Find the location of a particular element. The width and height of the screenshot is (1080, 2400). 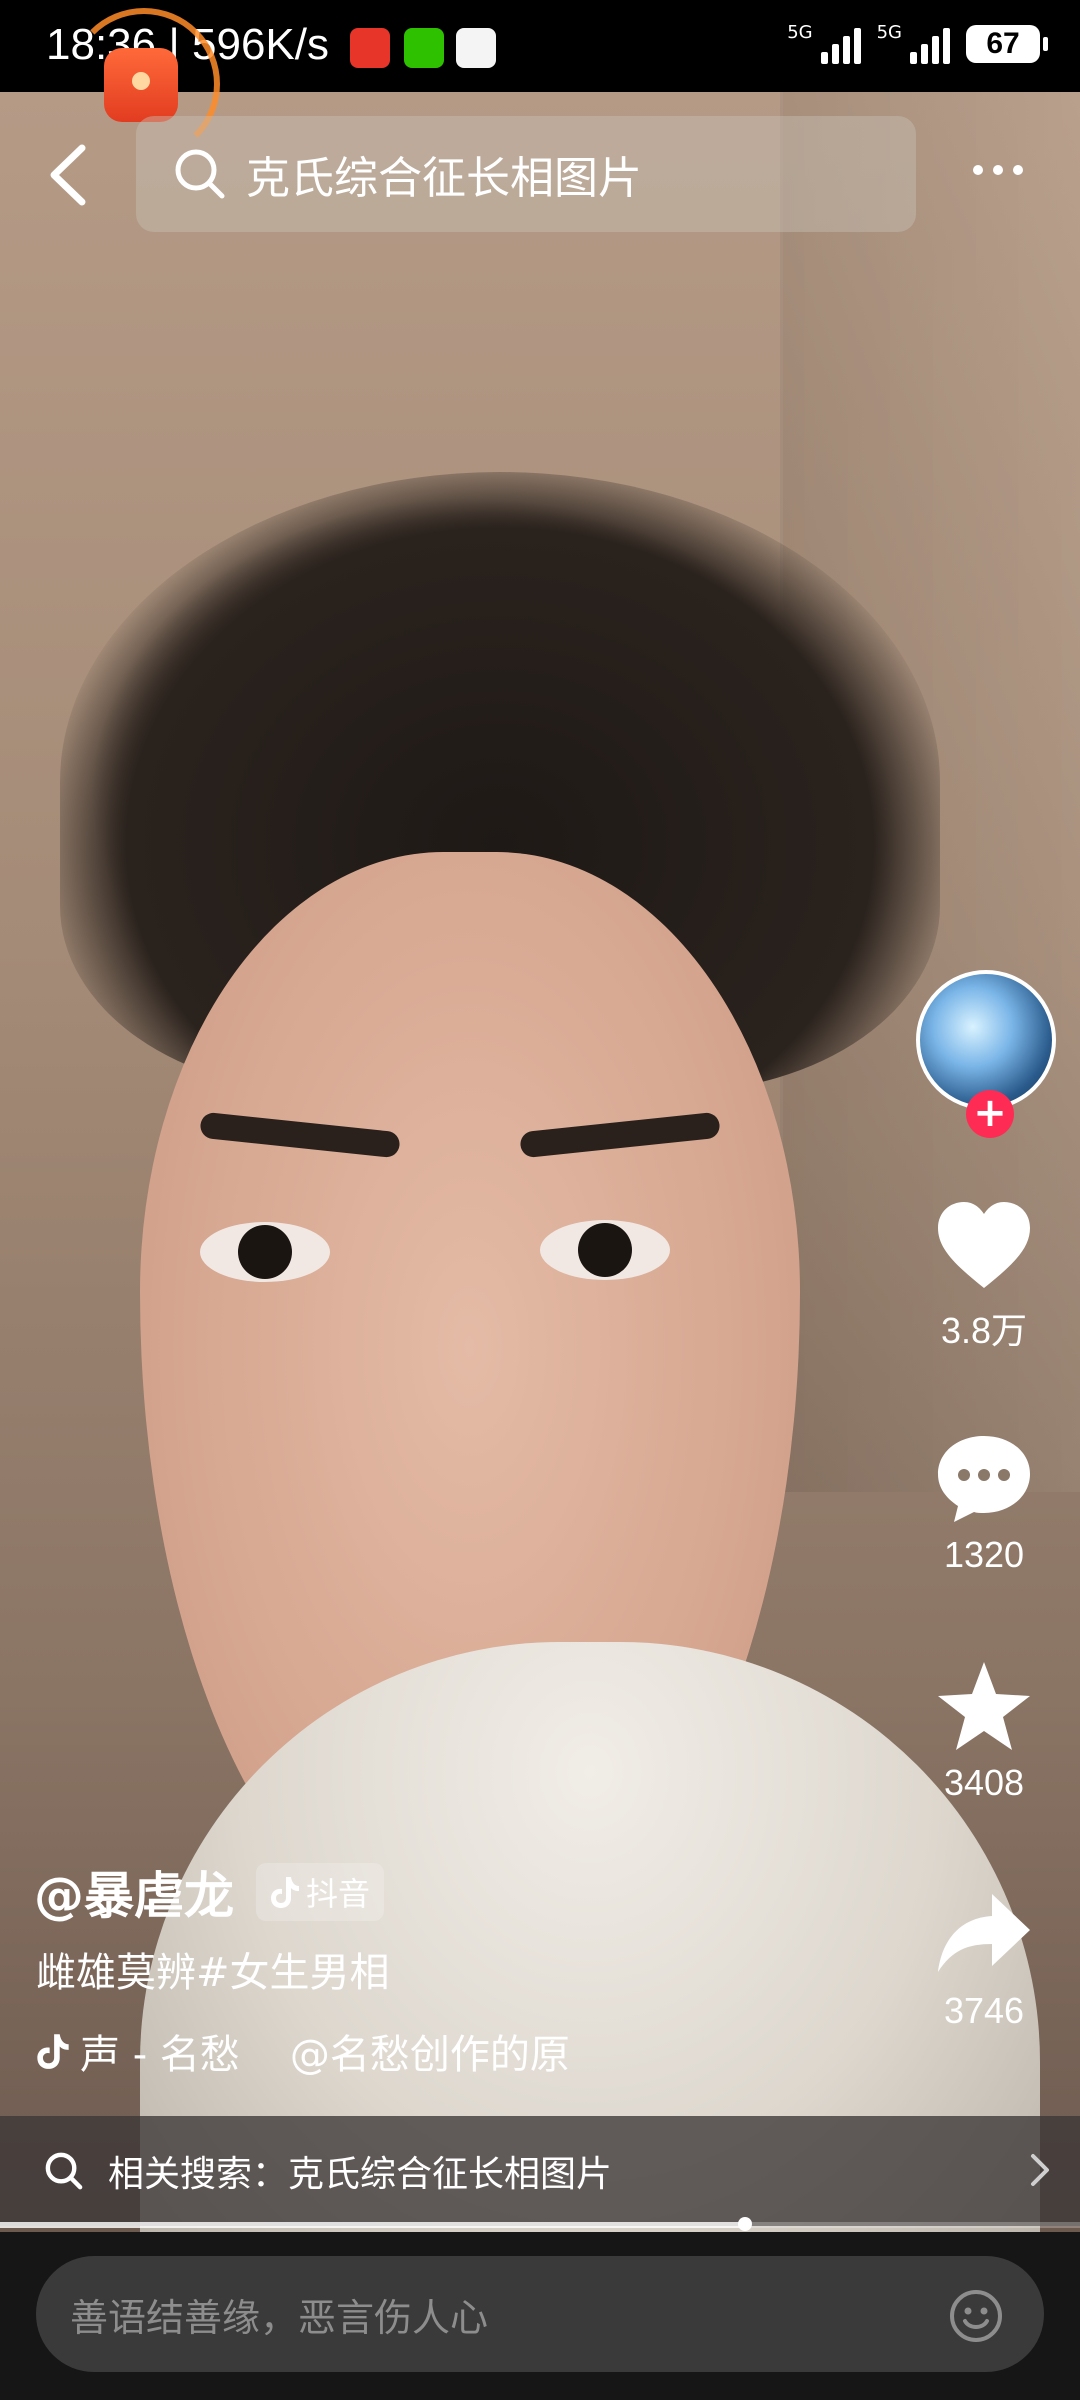

signal-icon-1: 5G is located at coordinates (824, 43).